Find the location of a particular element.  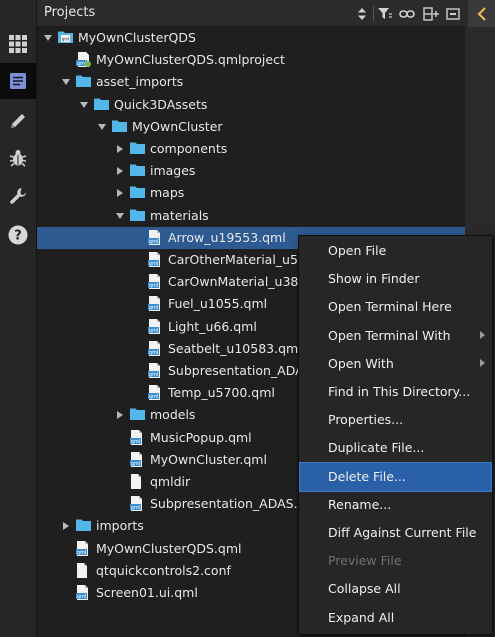

mode-bar: ? is located at coordinates (18, 318).